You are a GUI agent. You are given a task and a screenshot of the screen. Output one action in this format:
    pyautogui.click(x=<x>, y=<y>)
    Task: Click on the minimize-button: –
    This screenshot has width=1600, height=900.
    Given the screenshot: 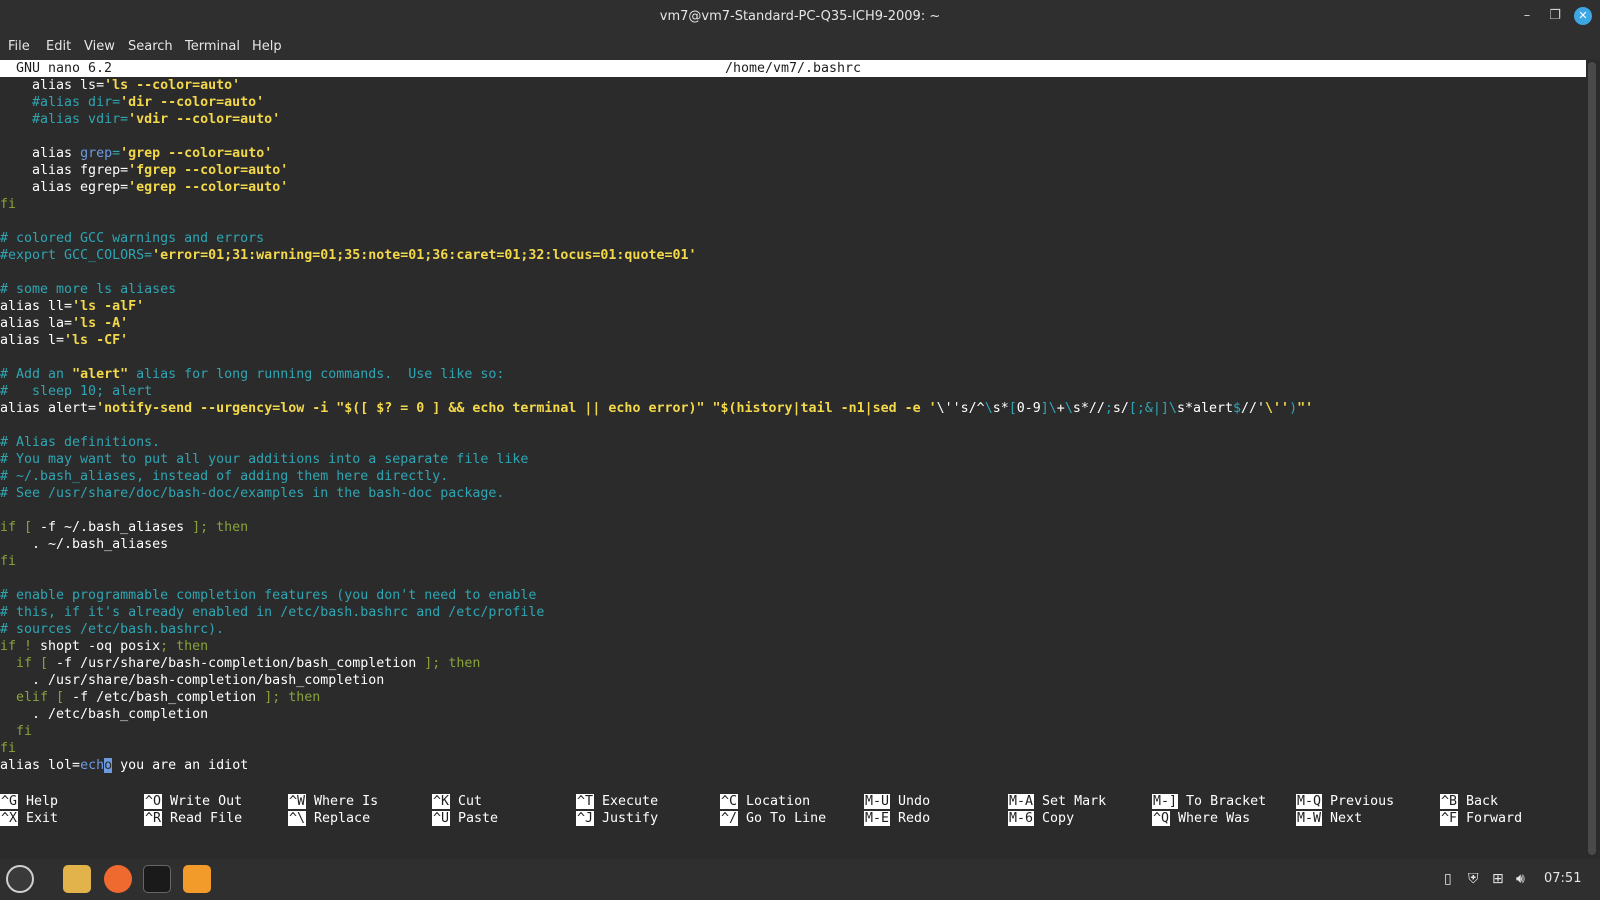 What is the action you would take?
    pyautogui.click(x=1527, y=16)
    